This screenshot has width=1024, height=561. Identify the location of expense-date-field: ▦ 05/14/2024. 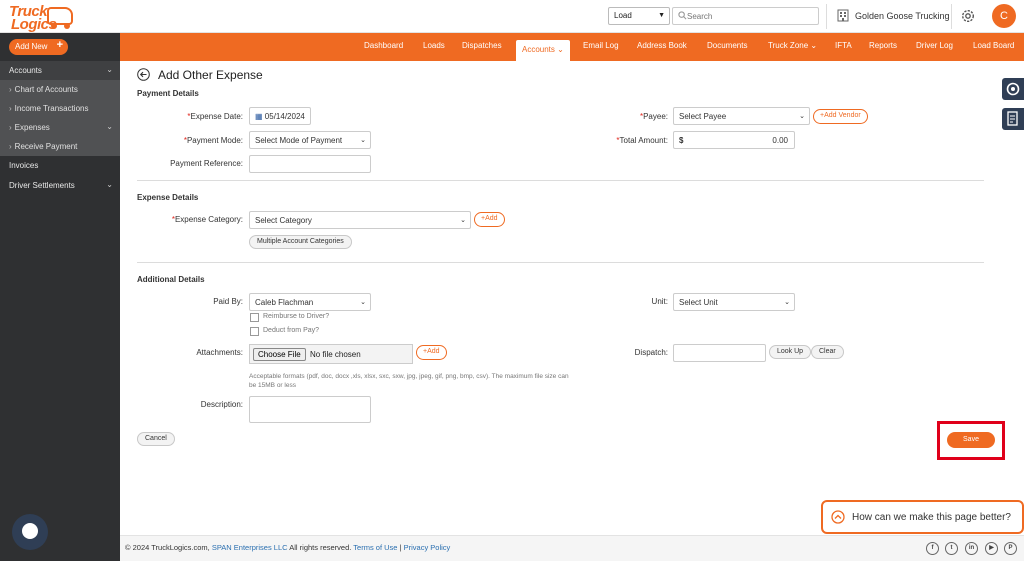
(280, 116).